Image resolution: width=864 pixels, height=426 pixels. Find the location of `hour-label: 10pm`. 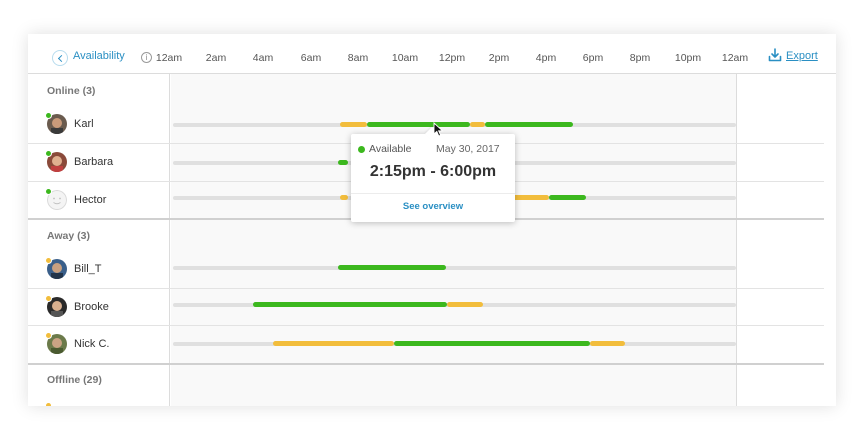

hour-label: 10pm is located at coordinates (688, 58).